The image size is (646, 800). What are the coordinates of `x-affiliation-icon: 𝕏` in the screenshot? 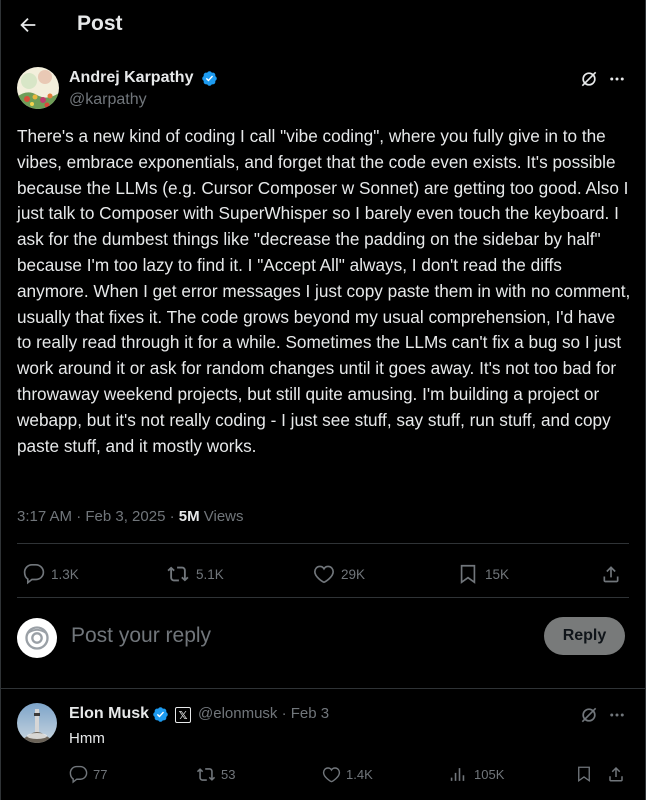 It's located at (183, 715).